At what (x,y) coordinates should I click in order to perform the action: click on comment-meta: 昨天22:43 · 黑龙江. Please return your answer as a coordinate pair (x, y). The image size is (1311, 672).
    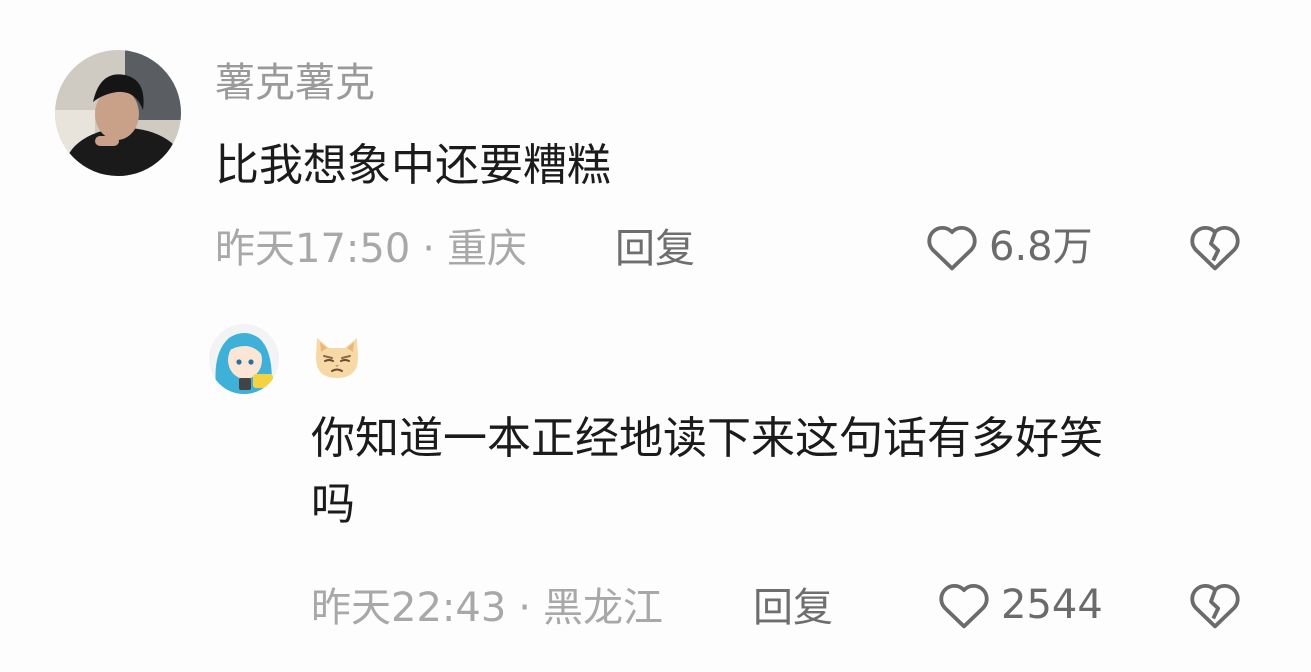
    Looking at the image, I should click on (487, 608).